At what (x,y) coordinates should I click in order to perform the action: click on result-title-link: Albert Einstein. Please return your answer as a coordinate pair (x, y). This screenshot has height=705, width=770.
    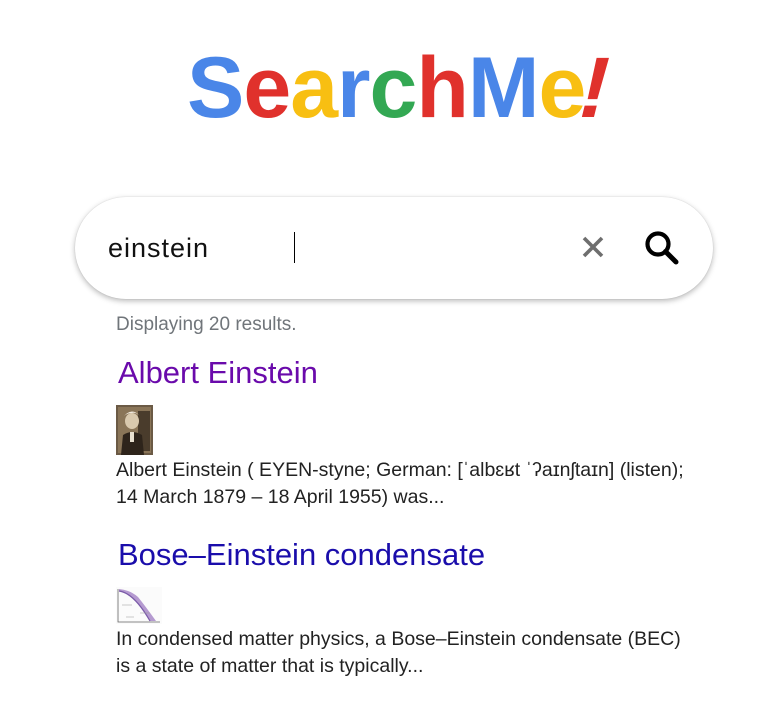
    Looking at the image, I should click on (407, 373).